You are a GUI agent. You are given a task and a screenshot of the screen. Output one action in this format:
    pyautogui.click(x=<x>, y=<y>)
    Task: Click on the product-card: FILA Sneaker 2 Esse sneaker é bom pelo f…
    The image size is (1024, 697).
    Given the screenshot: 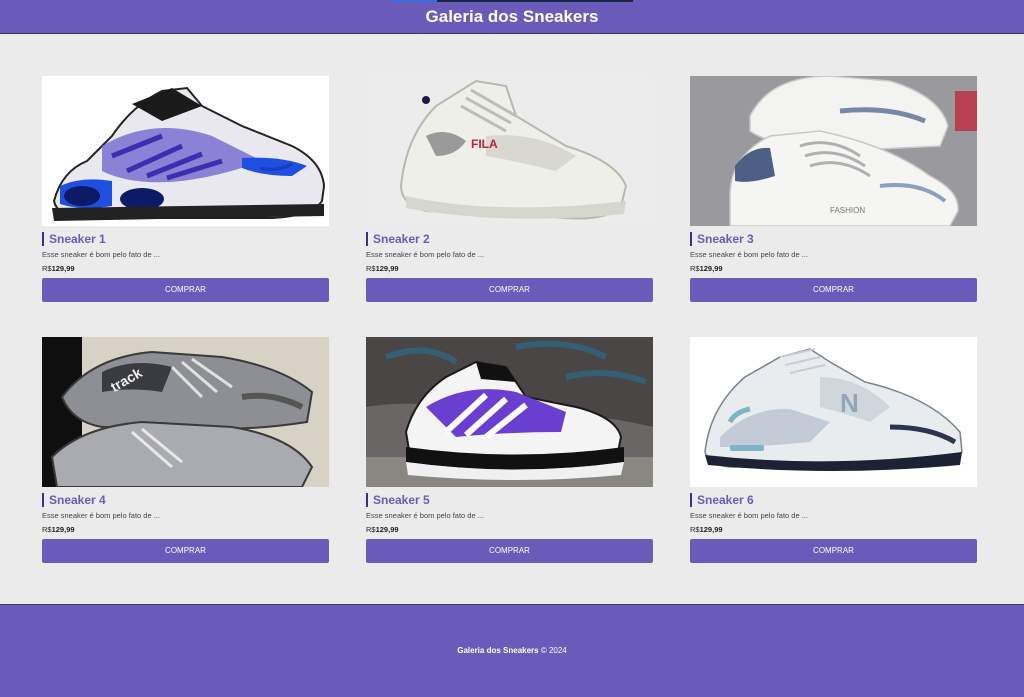 What is the action you would take?
    pyautogui.click(x=509, y=189)
    